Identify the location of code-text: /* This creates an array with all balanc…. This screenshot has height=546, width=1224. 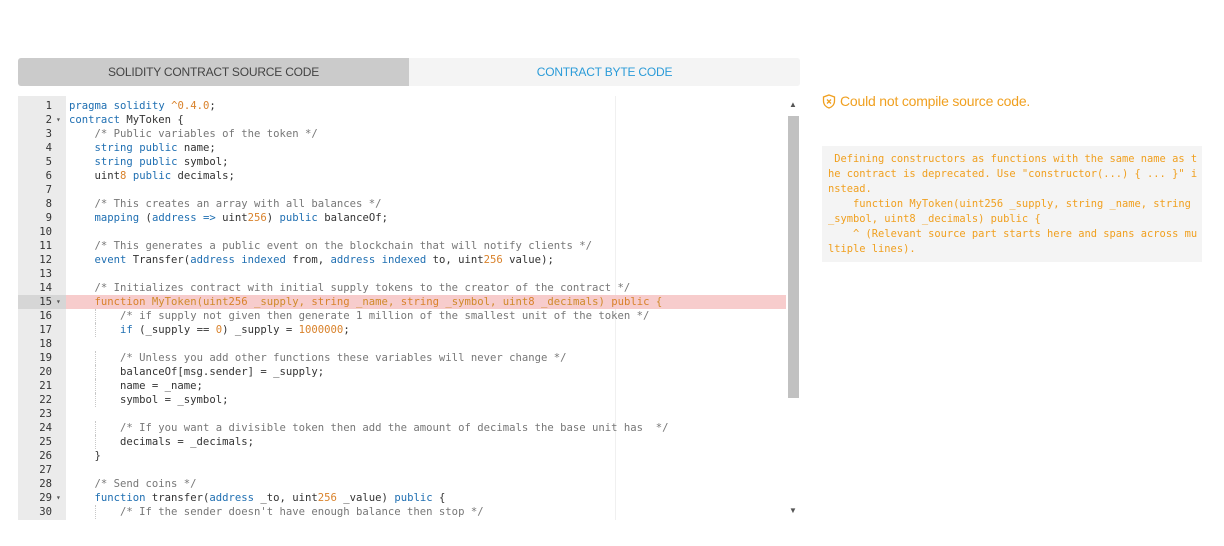
(238, 204).